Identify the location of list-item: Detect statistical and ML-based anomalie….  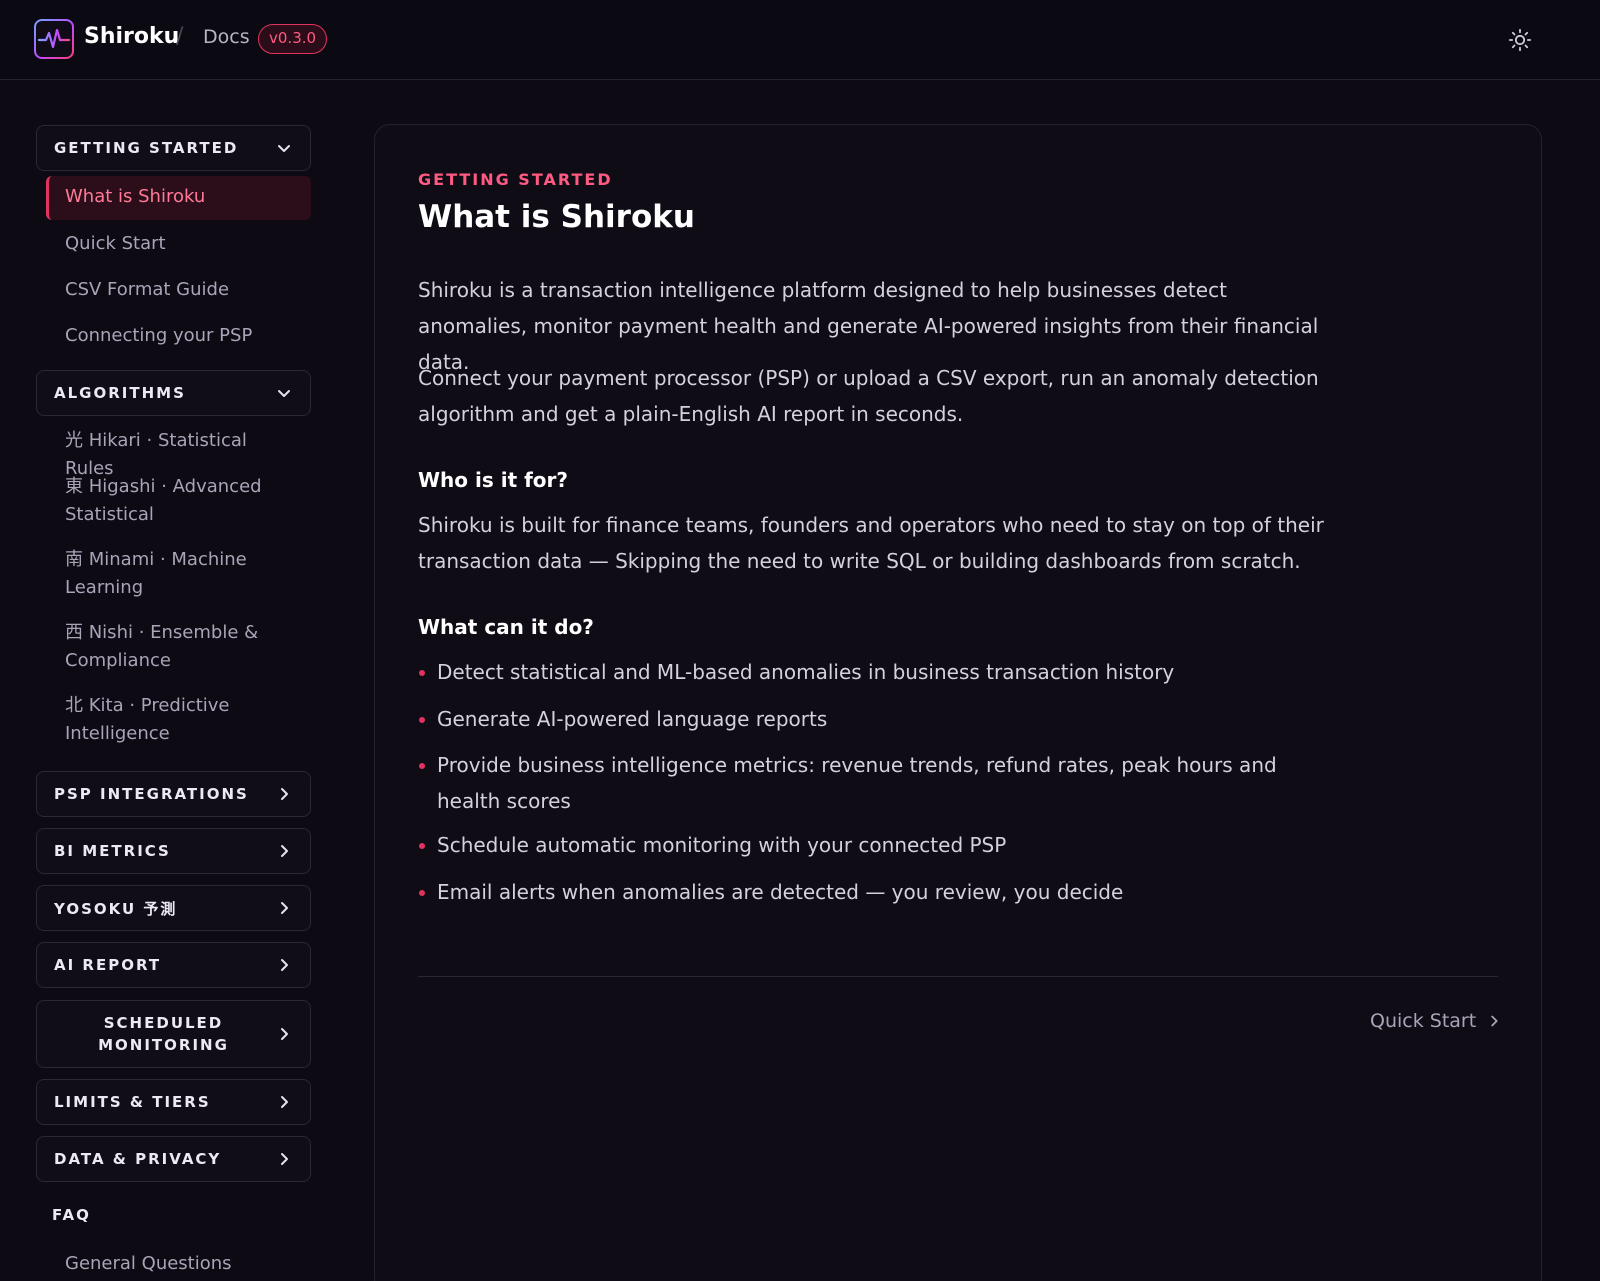
(878, 672).